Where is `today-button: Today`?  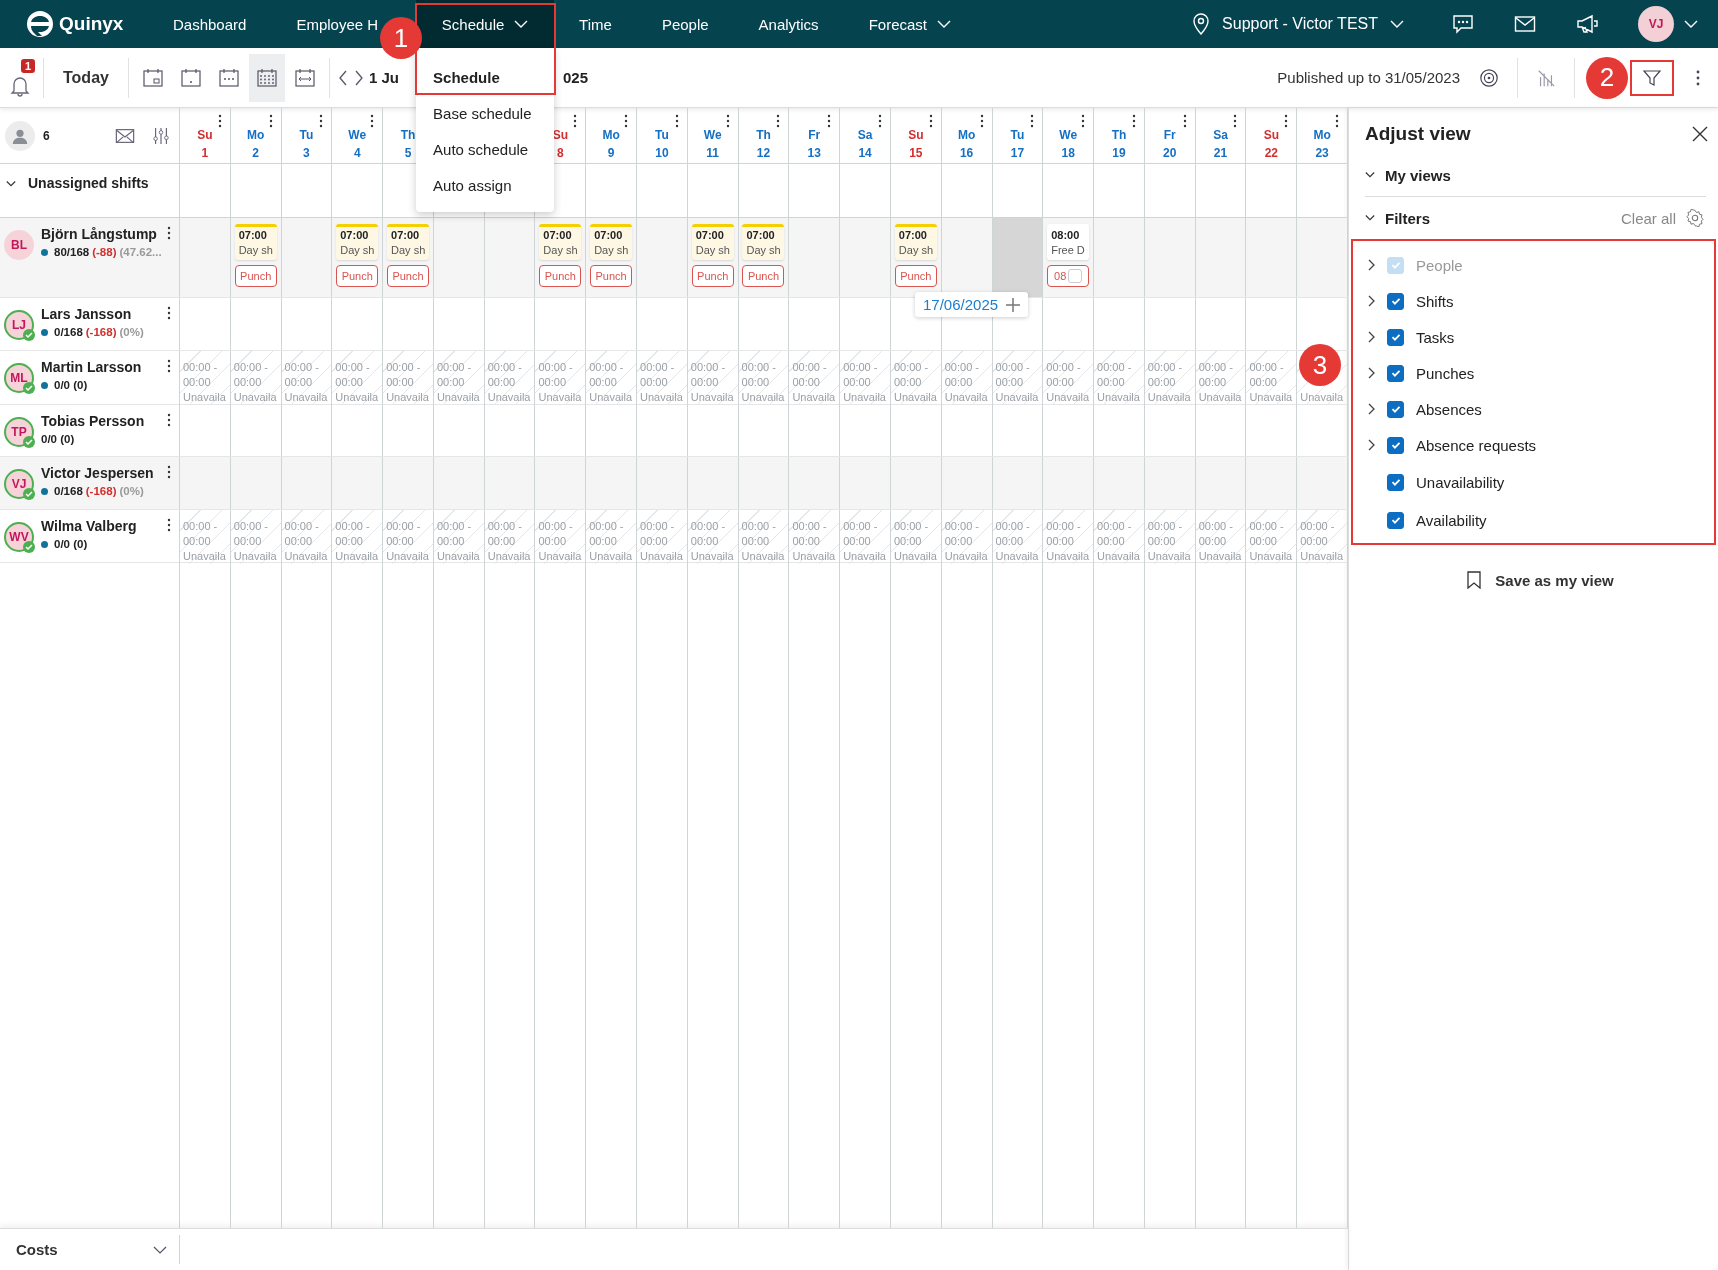
today-button: Today is located at coordinates (86, 77).